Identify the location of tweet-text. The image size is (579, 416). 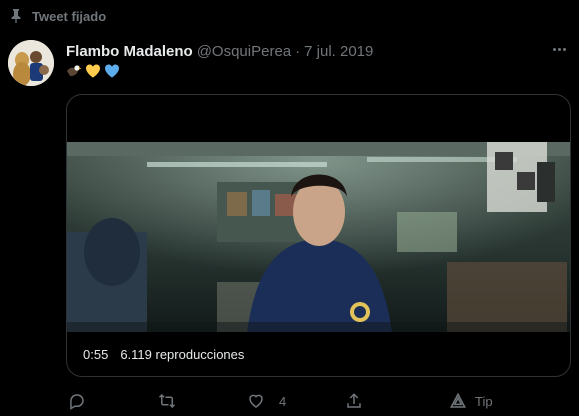
(93, 71).